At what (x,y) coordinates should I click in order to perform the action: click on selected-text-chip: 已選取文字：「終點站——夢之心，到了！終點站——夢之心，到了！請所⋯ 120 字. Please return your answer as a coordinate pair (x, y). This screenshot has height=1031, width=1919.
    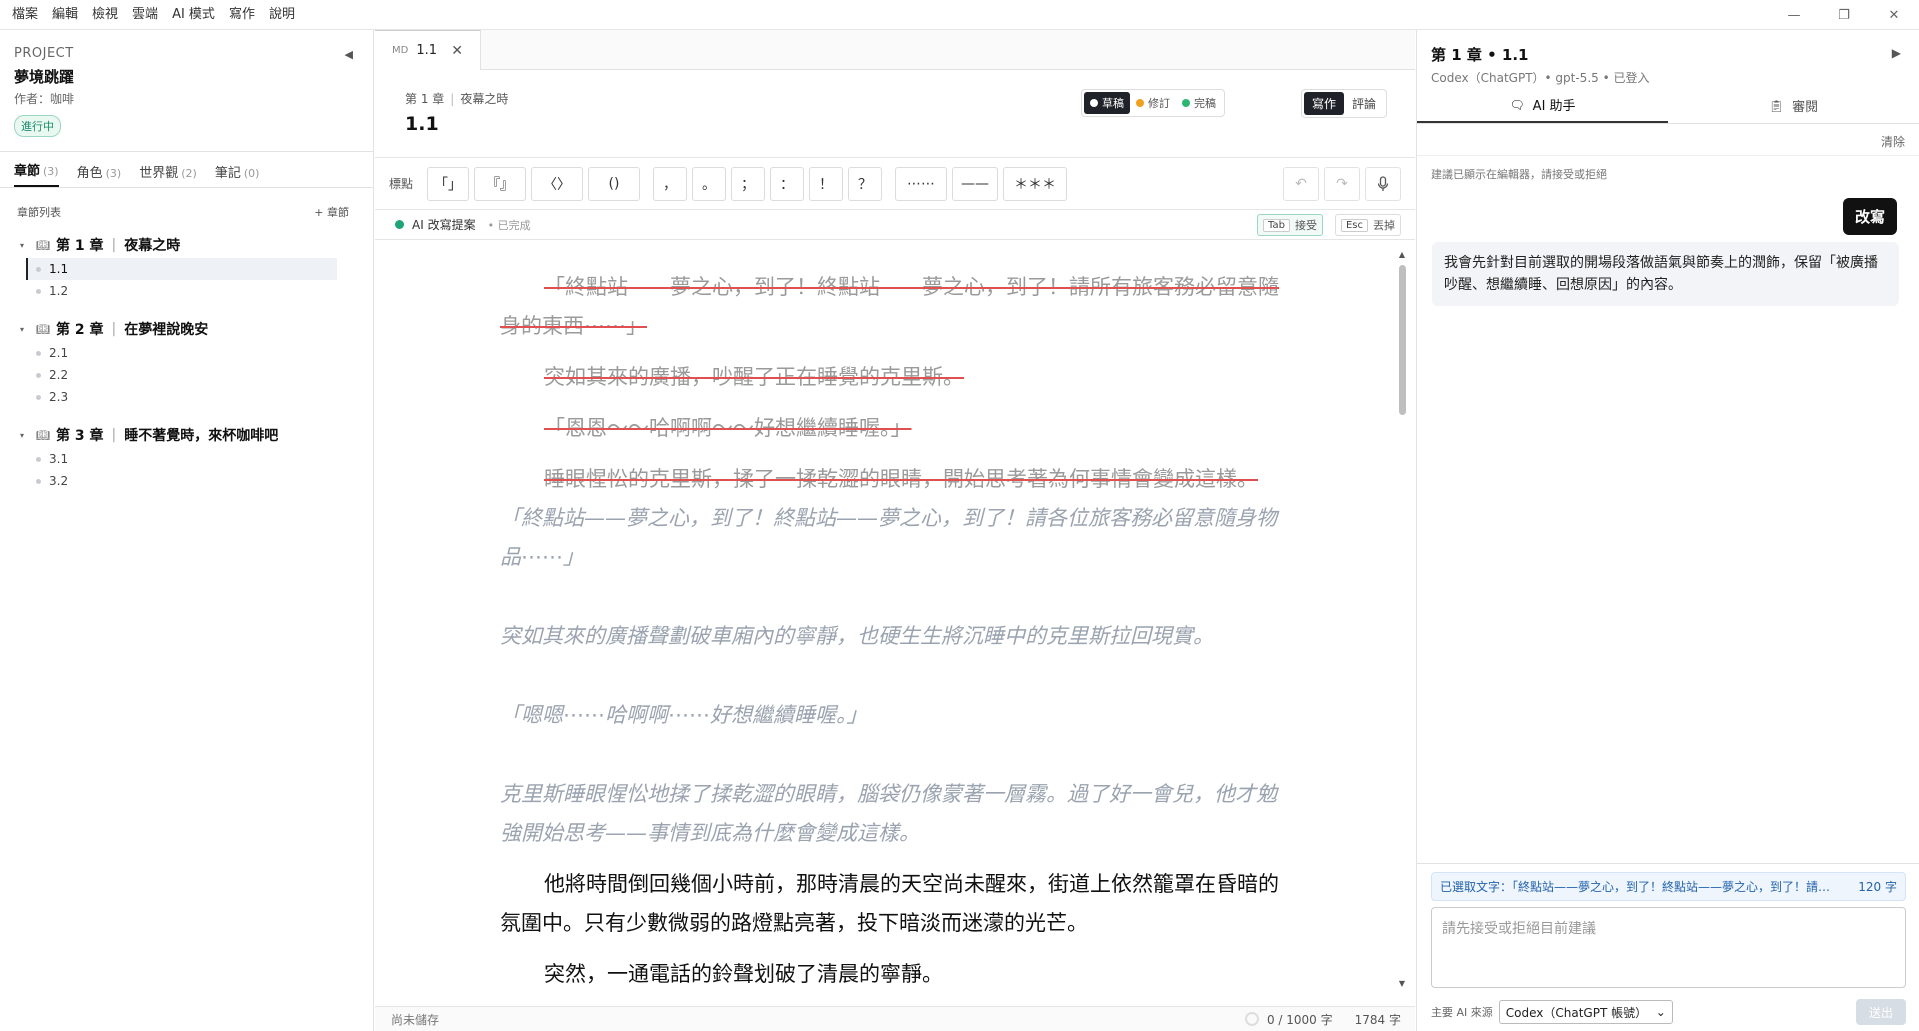
    Looking at the image, I should click on (1668, 886).